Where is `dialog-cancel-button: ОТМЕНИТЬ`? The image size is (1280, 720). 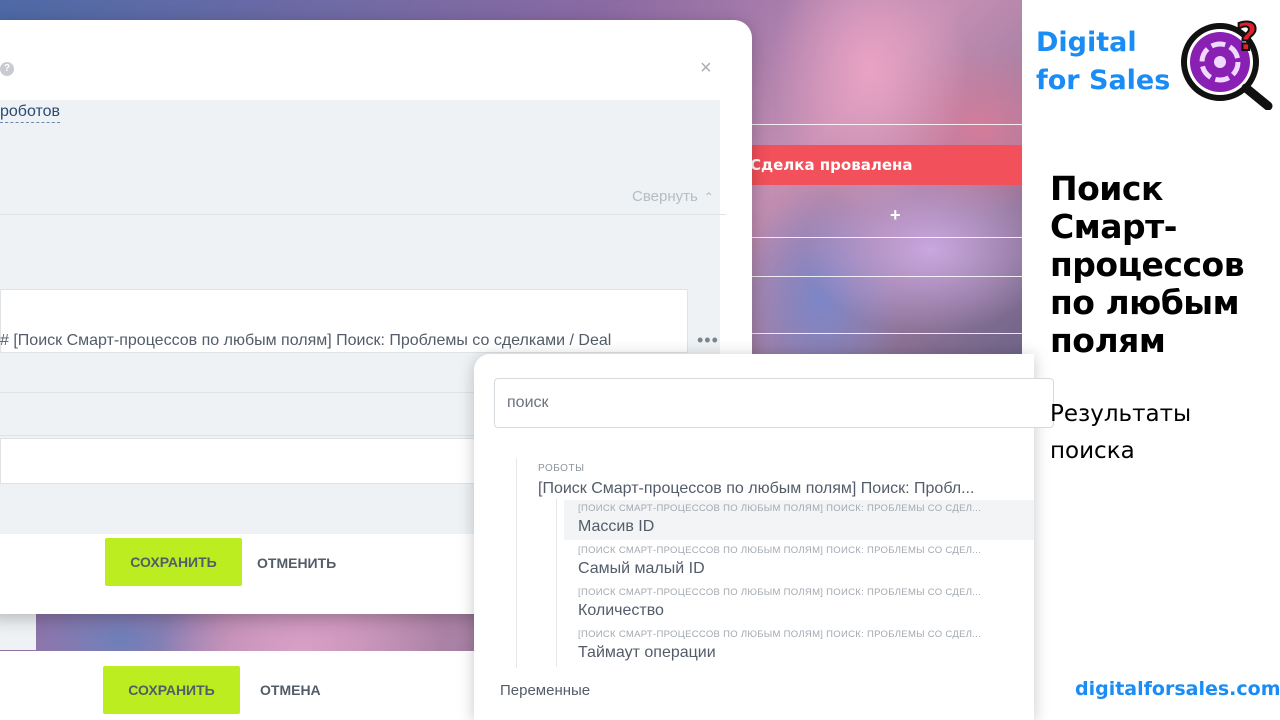
dialog-cancel-button: ОТМЕНИТЬ is located at coordinates (296, 563).